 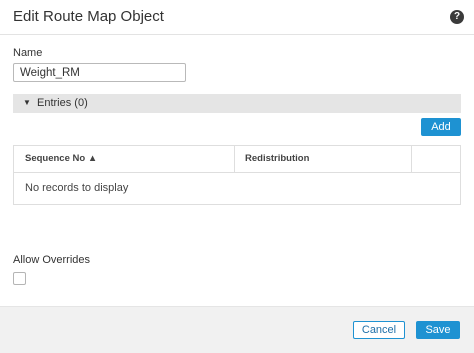 I want to click on name-label: Name, so click(x=28, y=53).